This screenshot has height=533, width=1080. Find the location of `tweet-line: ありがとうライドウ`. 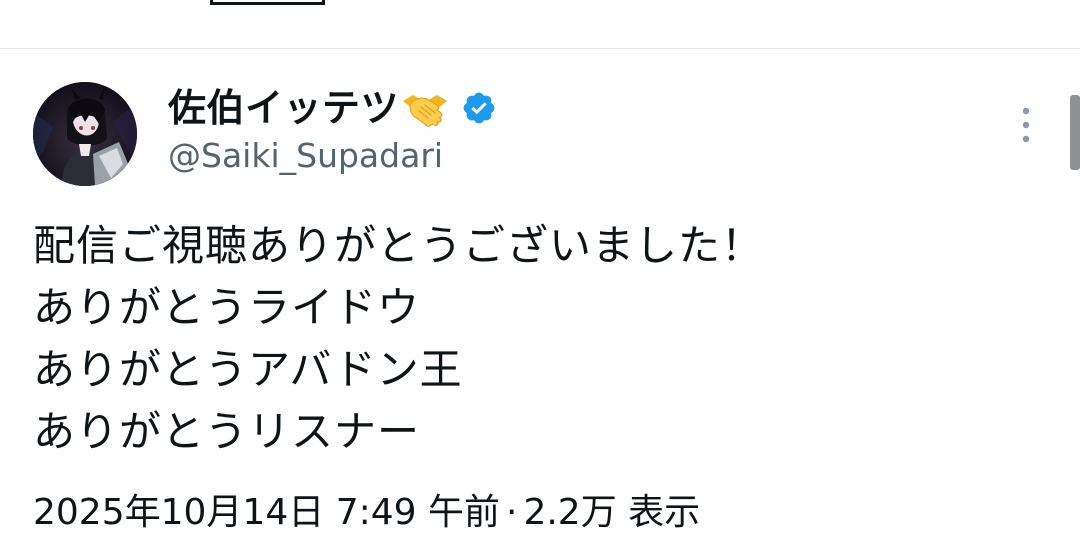

tweet-line: ありがとうライドウ is located at coordinates (227, 307).